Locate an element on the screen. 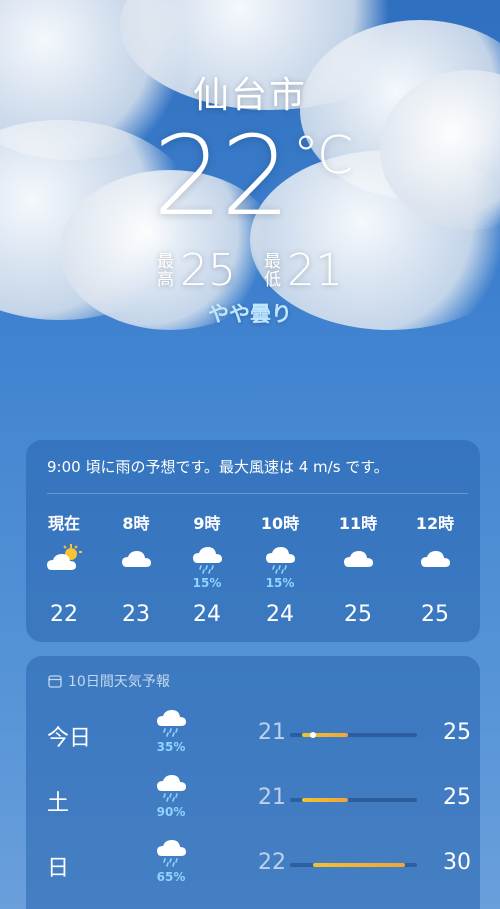 This screenshot has width=500, height=909. day-high: 30 is located at coordinates (457, 862).